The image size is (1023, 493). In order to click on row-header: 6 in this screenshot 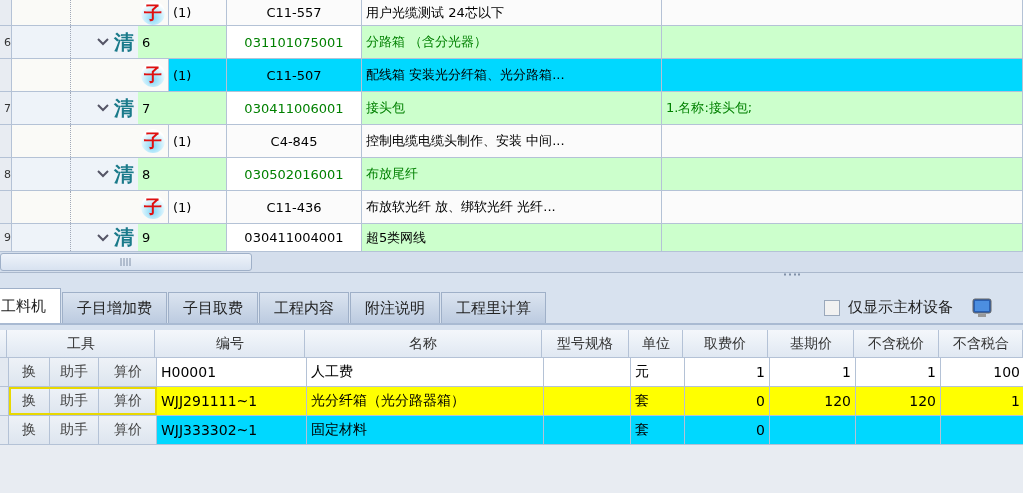, I will do `click(6, 42)`.